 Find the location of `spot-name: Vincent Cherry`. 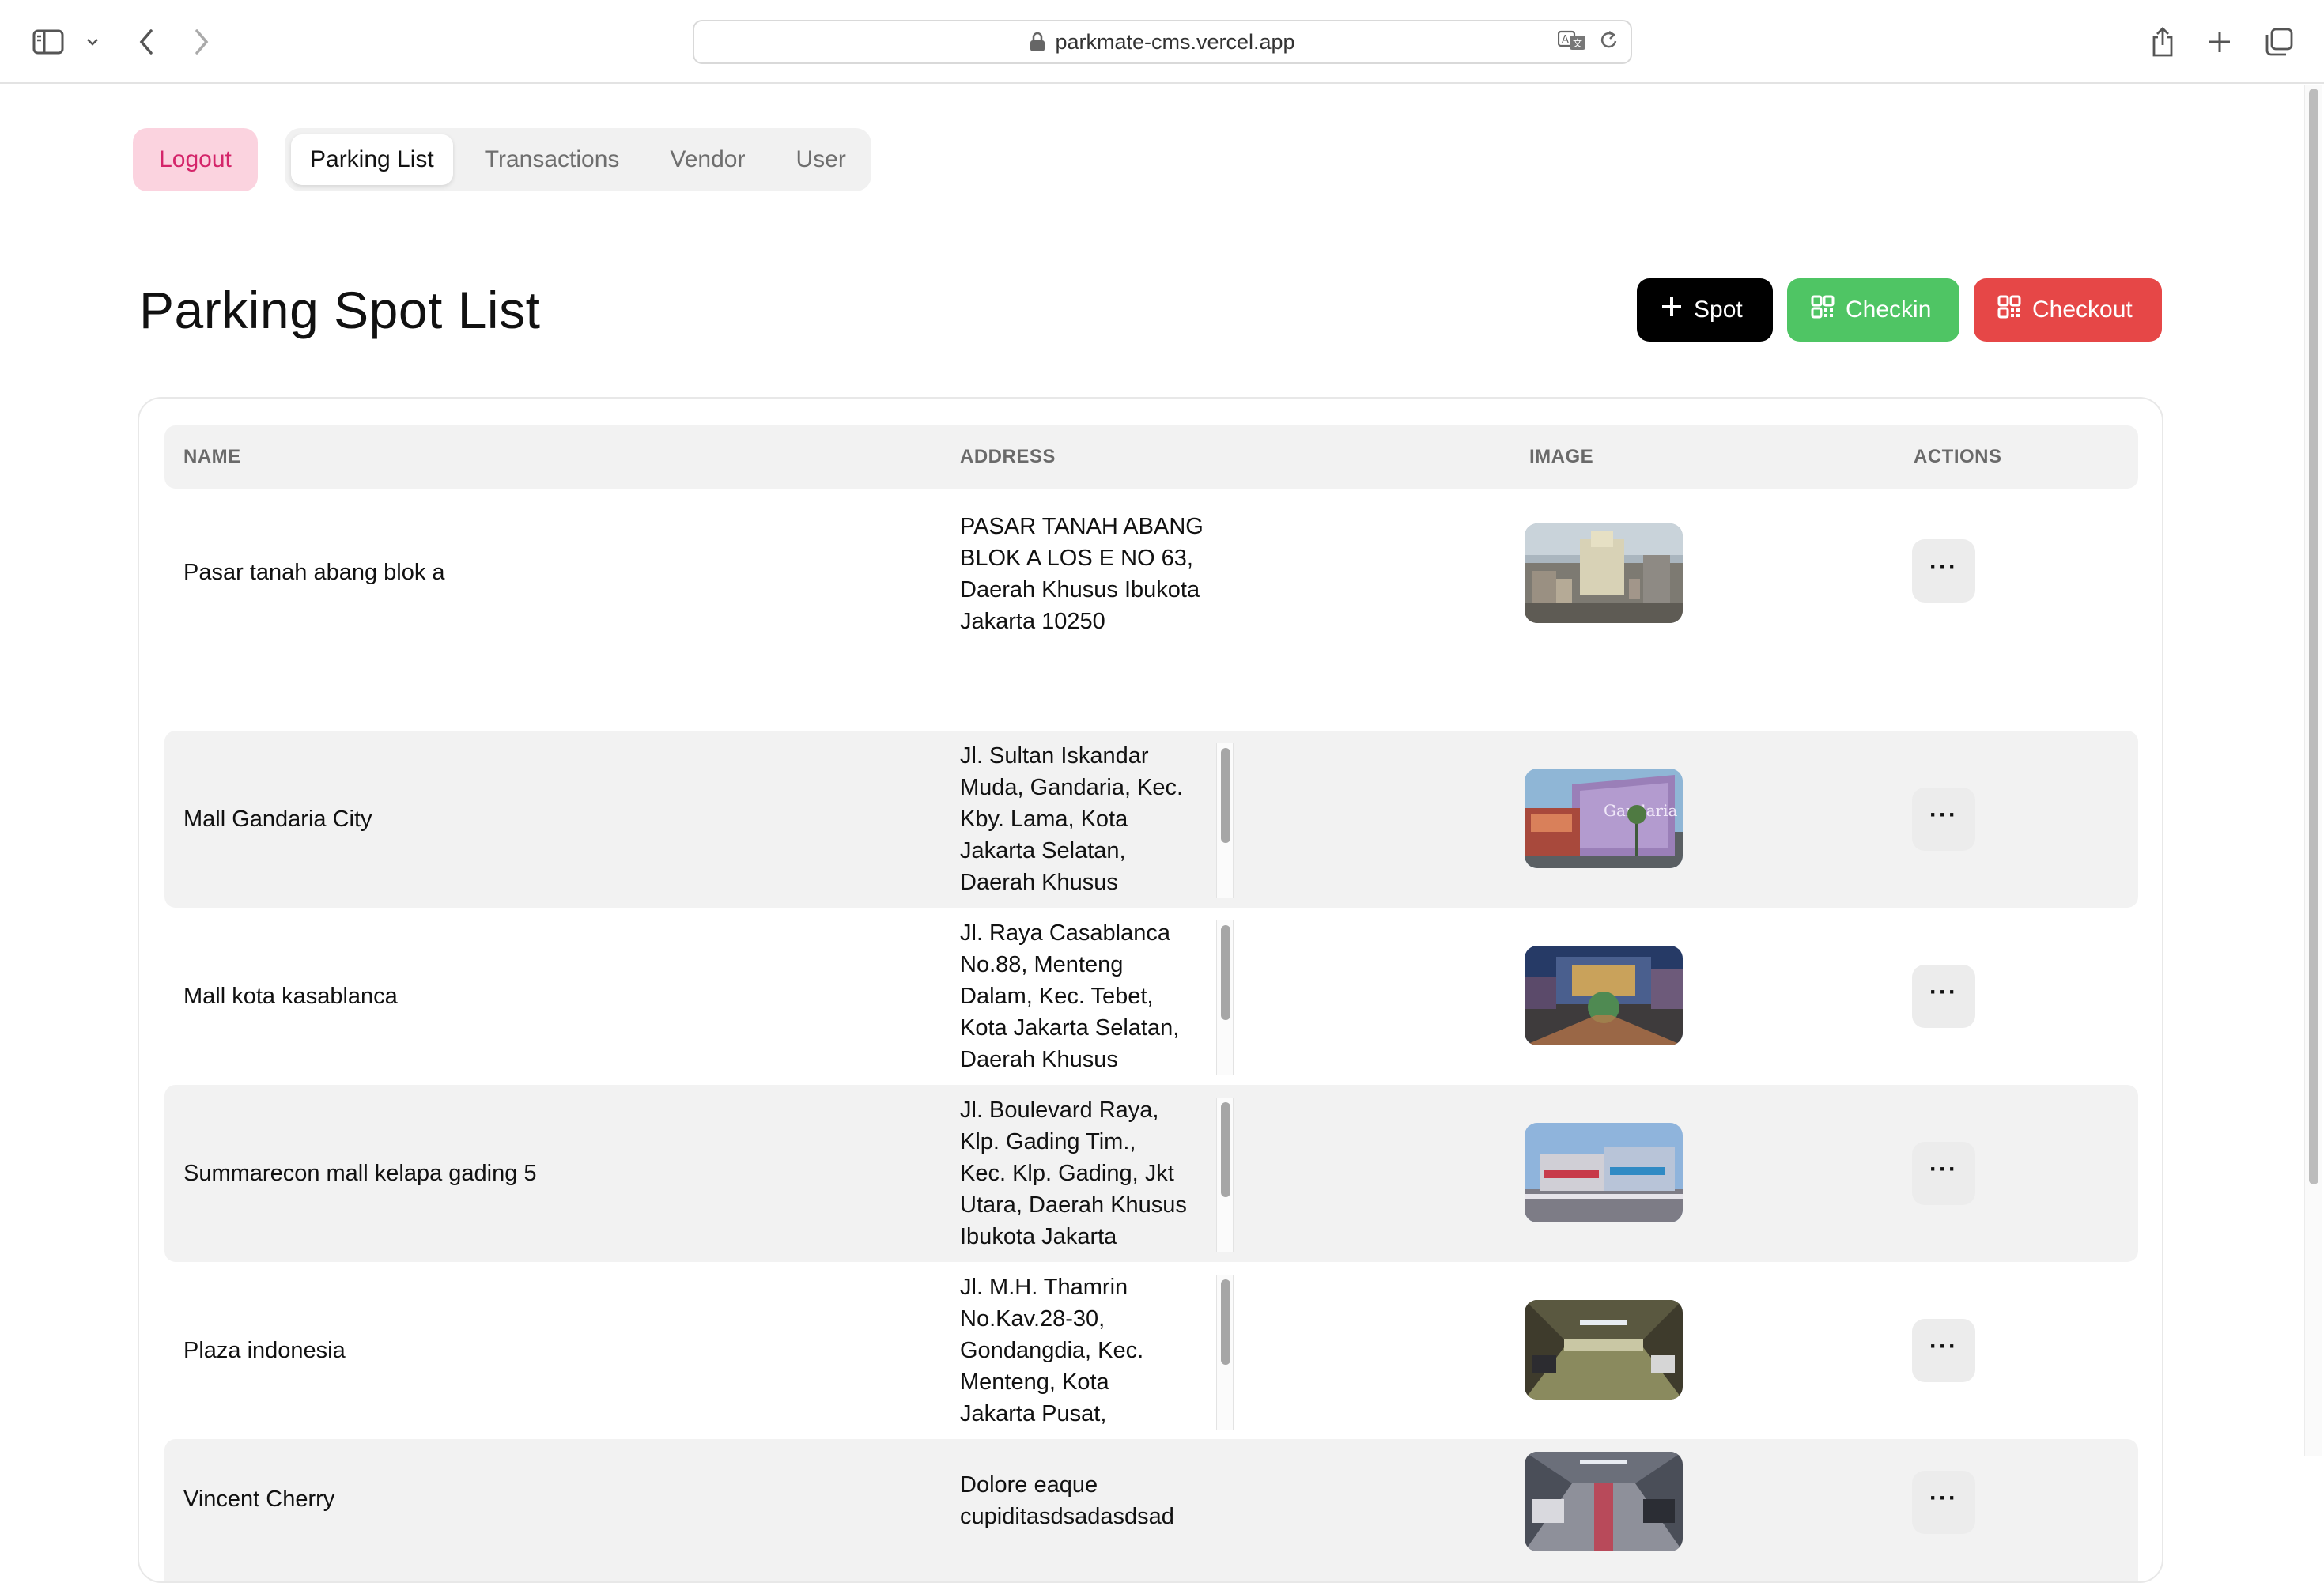

spot-name: Vincent Cherry is located at coordinates (259, 1500).